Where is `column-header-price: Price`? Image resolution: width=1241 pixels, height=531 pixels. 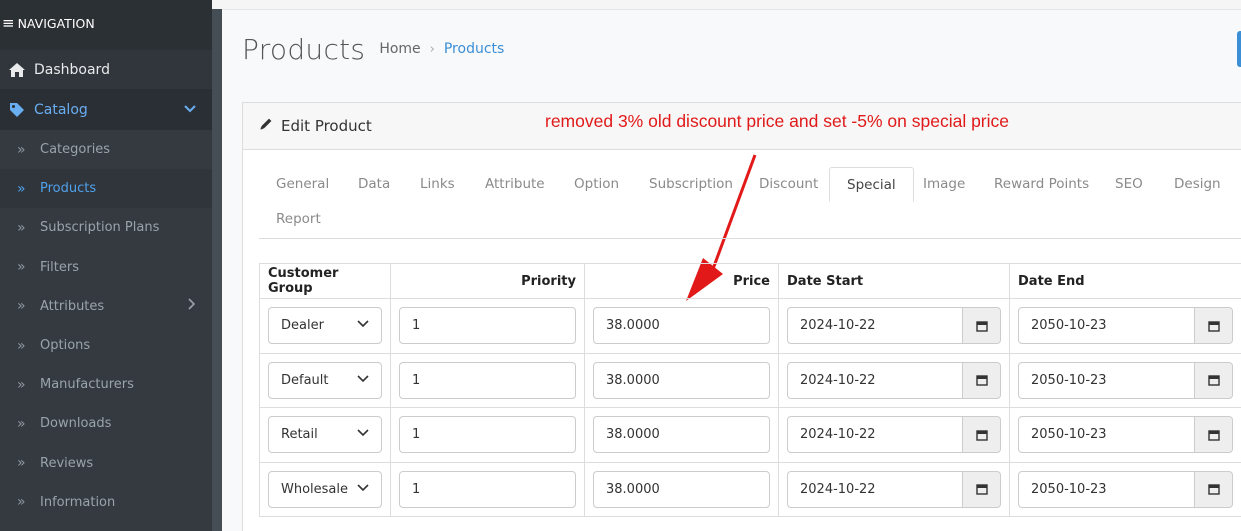
column-header-price: Price is located at coordinates (681, 281).